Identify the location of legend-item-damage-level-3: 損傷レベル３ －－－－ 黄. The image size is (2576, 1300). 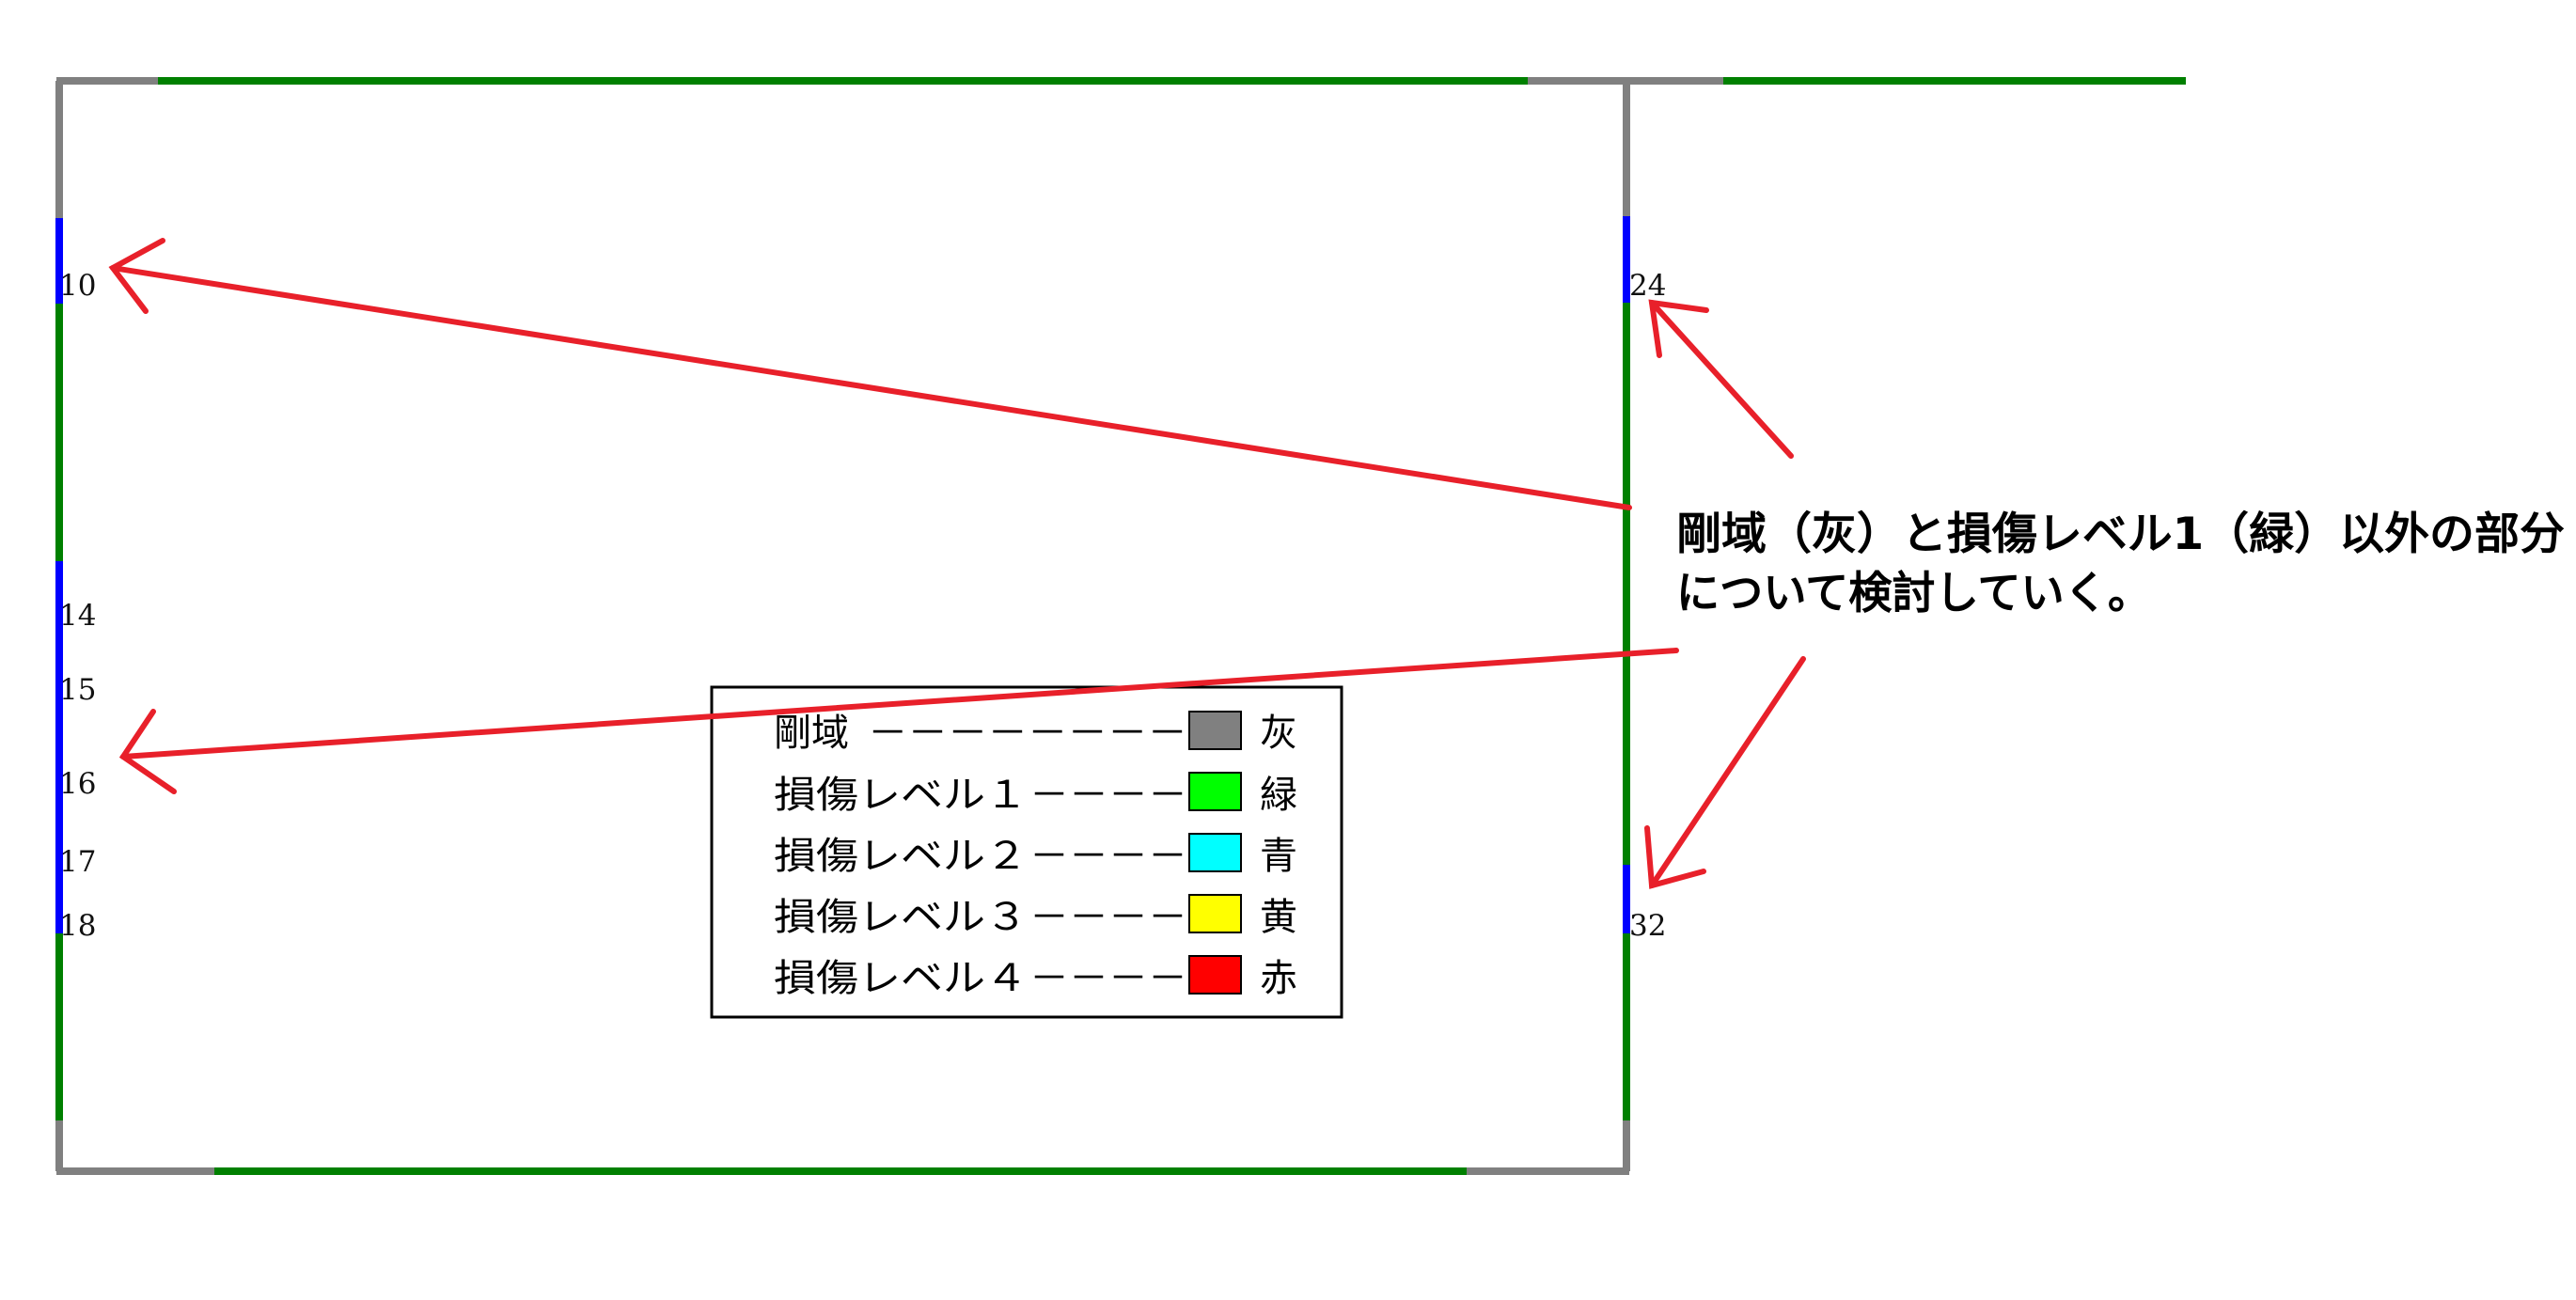
(1036, 916).